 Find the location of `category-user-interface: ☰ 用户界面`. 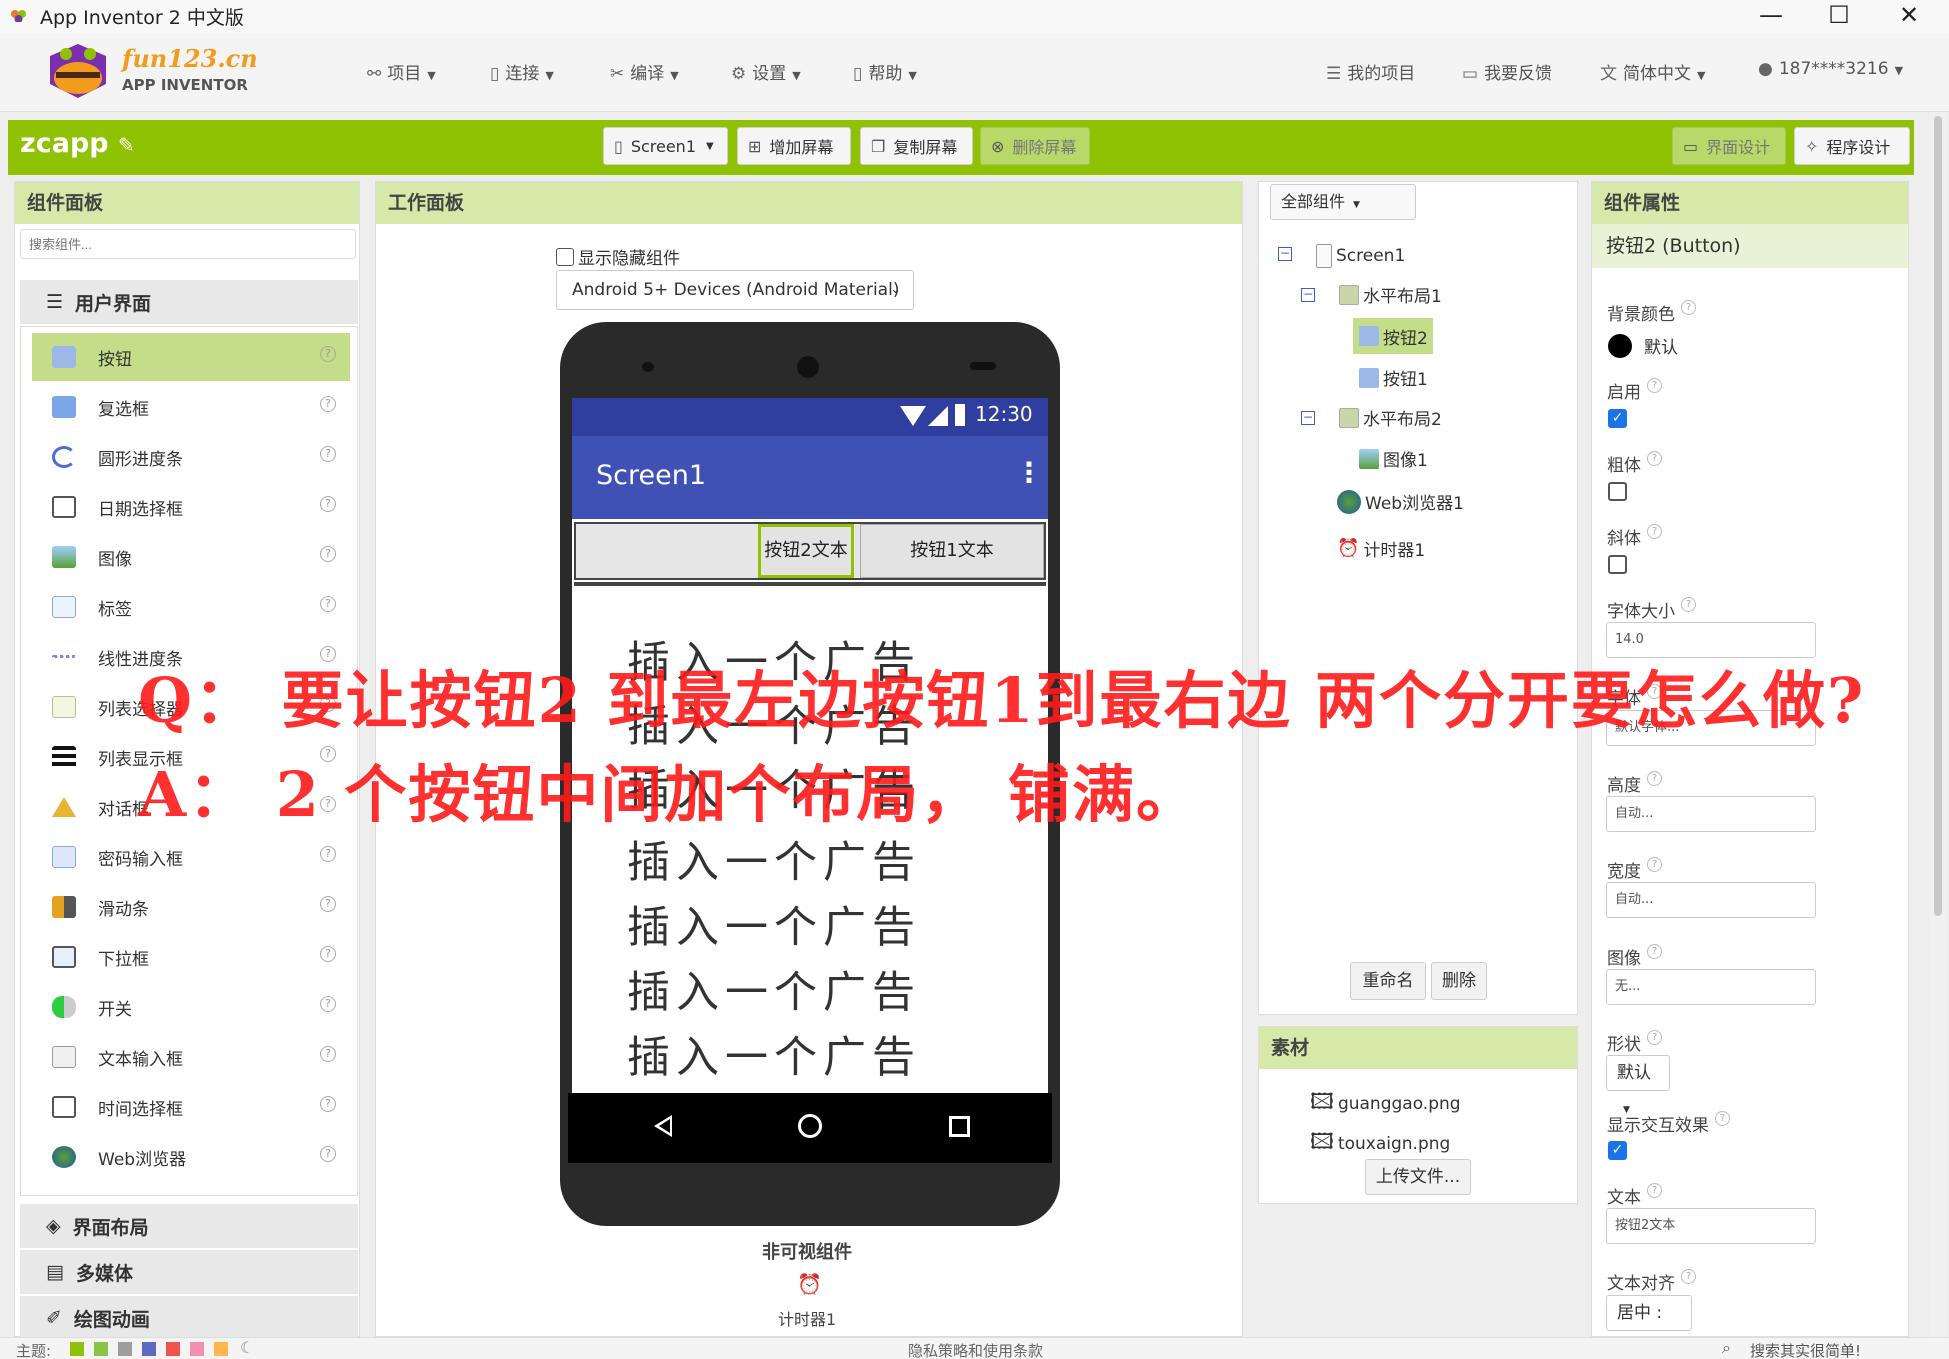

category-user-interface: ☰ 用户界面 is located at coordinates (189, 302).